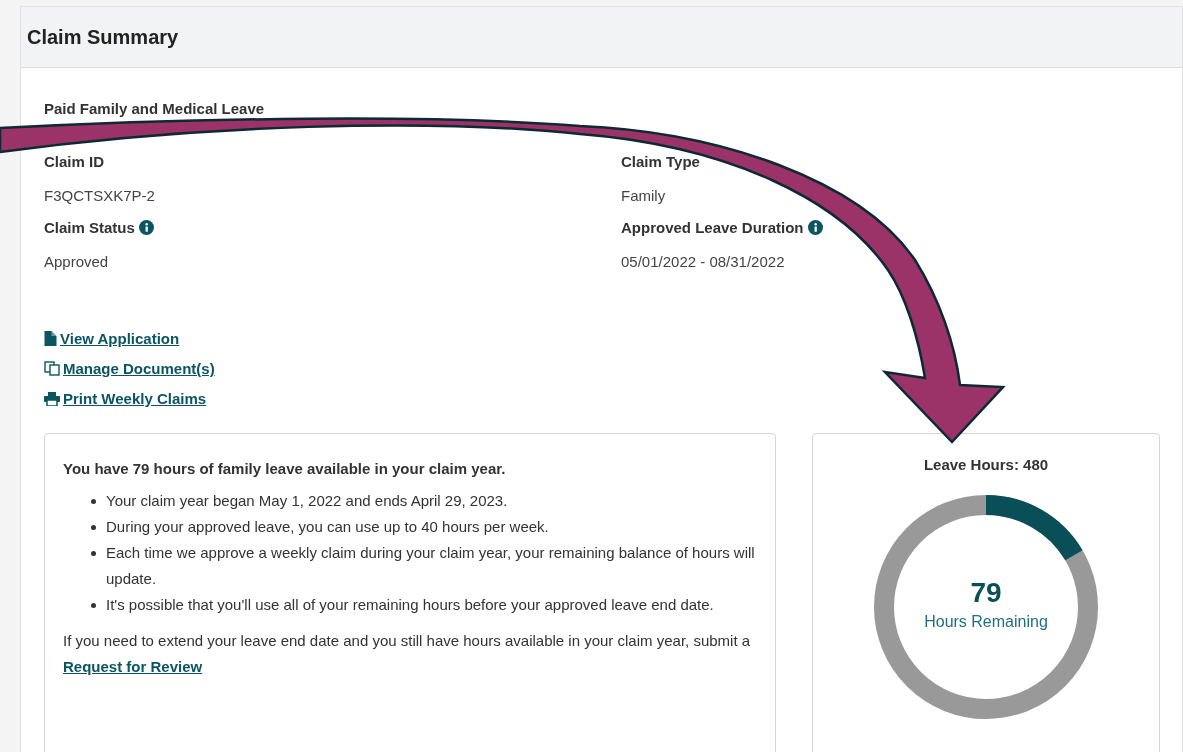  I want to click on hours-number: 79, so click(986, 592).